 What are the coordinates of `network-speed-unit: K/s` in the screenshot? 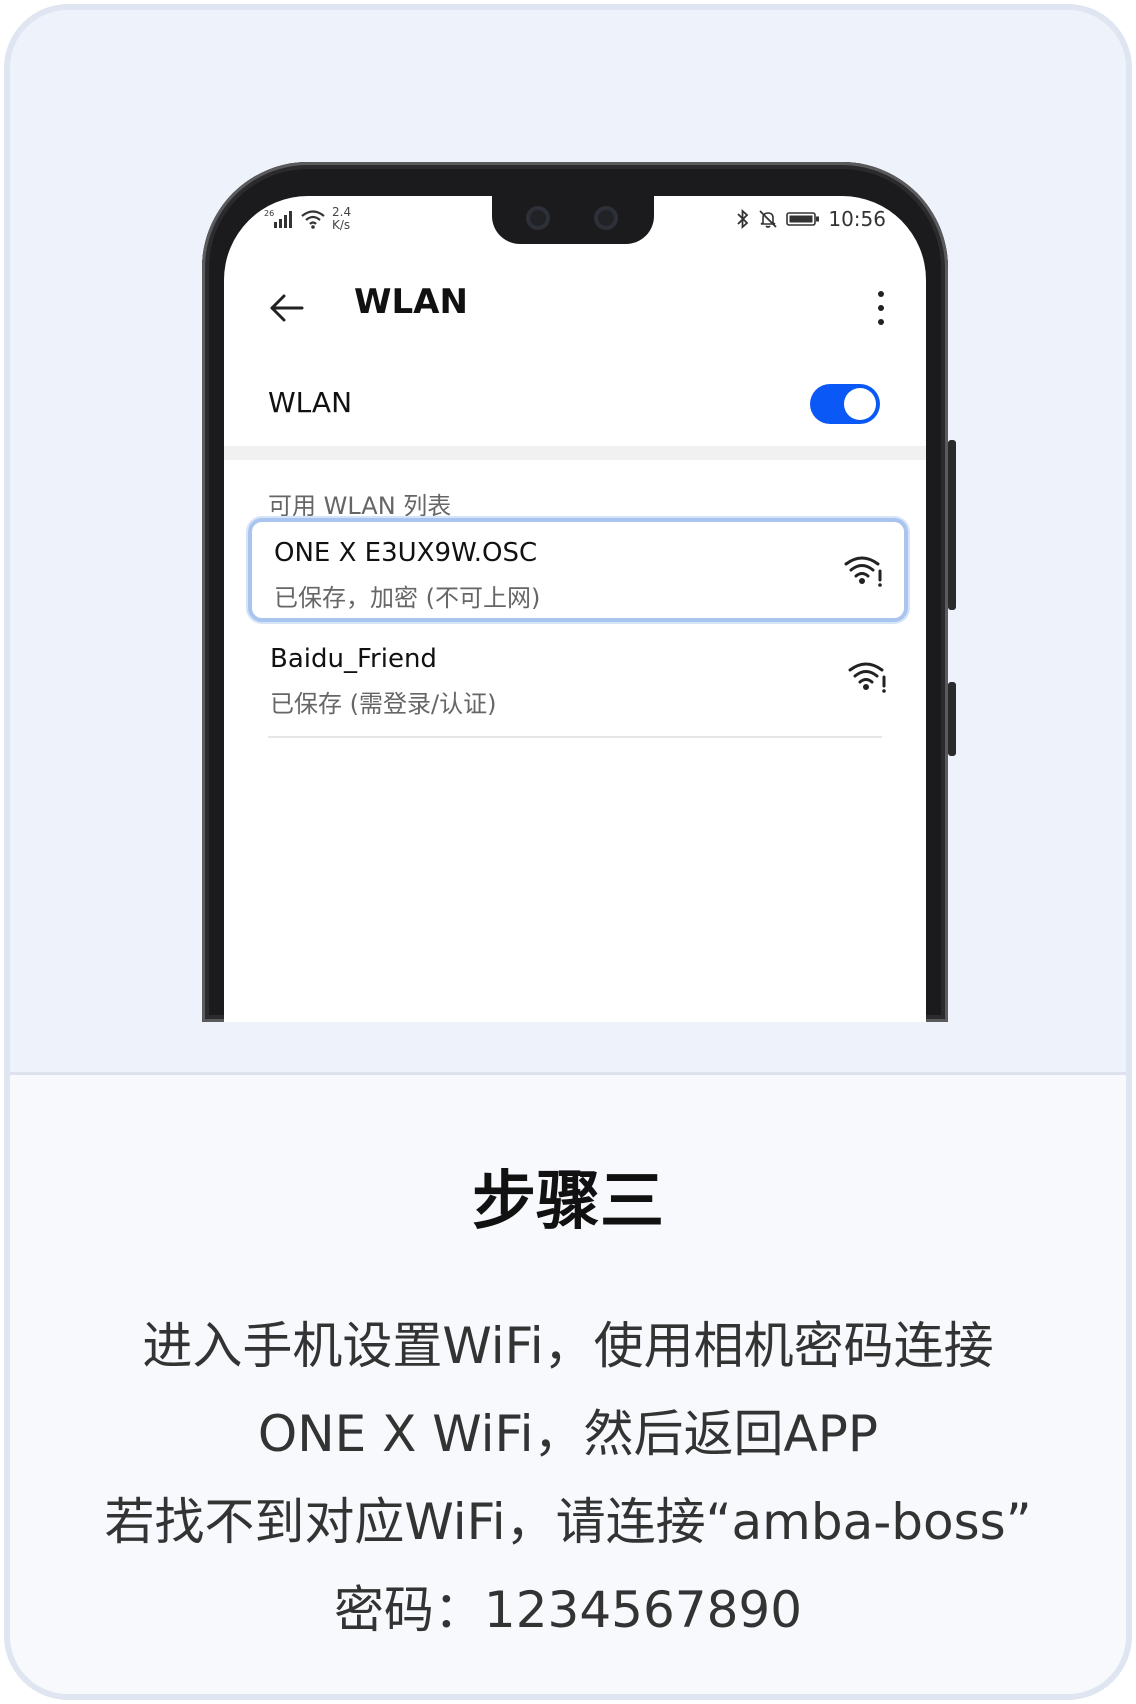 It's located at (341, 225).